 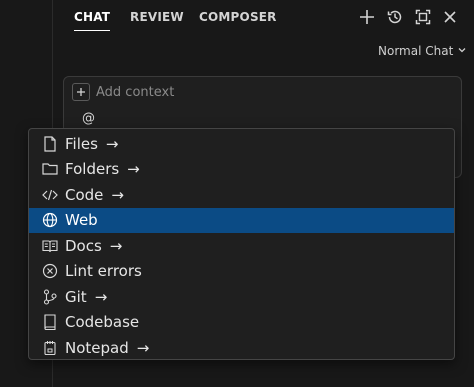 I want to click on error-circle-icon, so click(x=50, y=271).